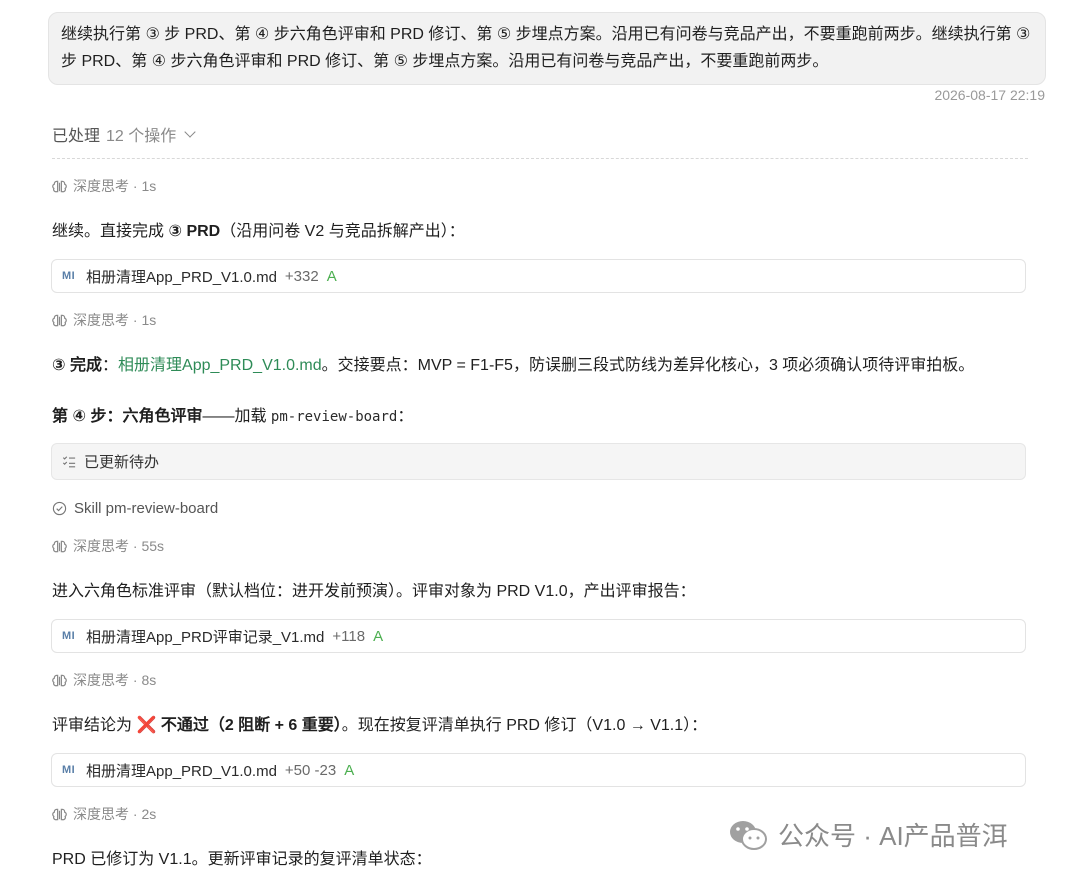 This screenshot has width=1080, height=878. What do you see at coordinates (249, 725) in the screenshot?
I see `para5-bold: 不通过（2 阻断 + 6 重要）` at bounding box center [249, 725].